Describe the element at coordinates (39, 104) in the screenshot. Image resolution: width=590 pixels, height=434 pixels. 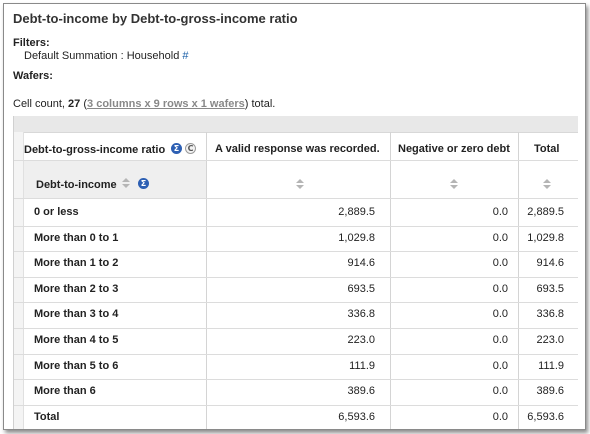
I see `cell-count-prefix: Cell count,` at that location.